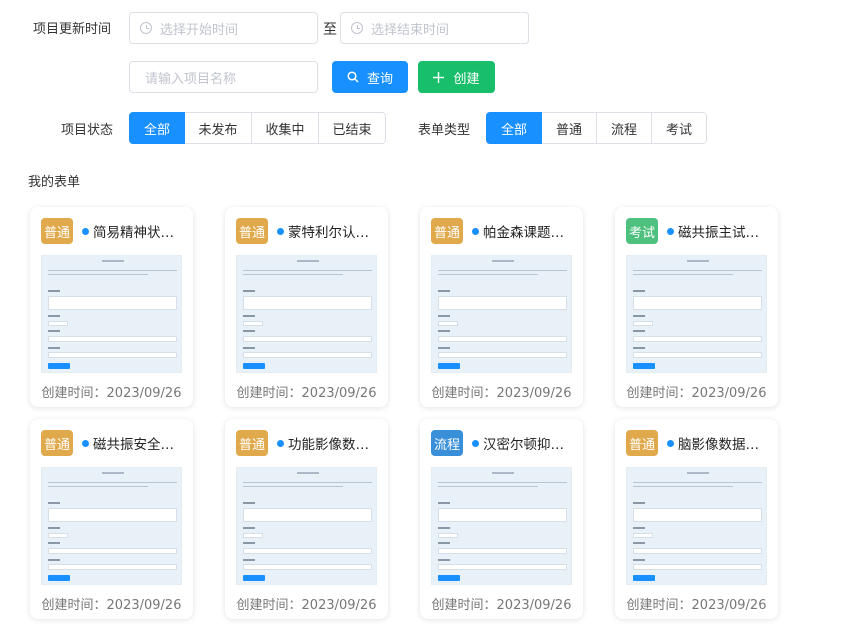  Describe the element at coordinates (569, 128) in the screenshot. I see `type-option-normal: 普通` at that location.